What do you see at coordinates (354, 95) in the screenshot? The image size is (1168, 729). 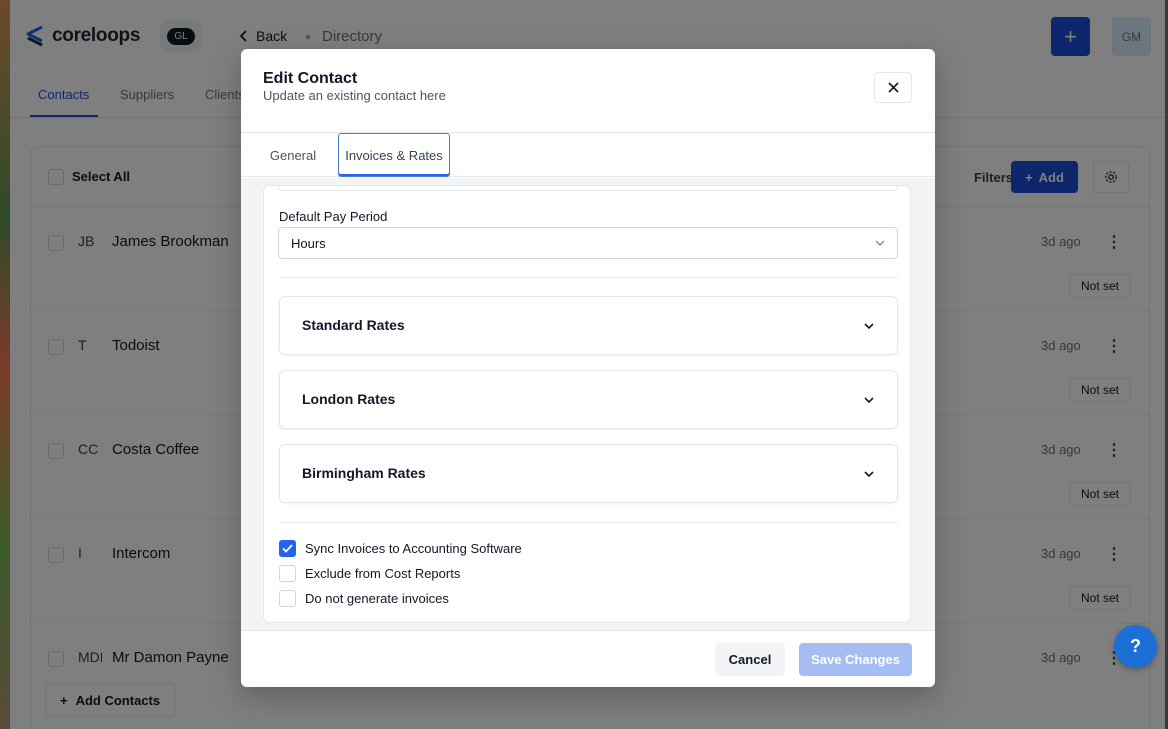 I see `dialog-subtitle: Update an existing contact here` at bounding box center [354, 95].